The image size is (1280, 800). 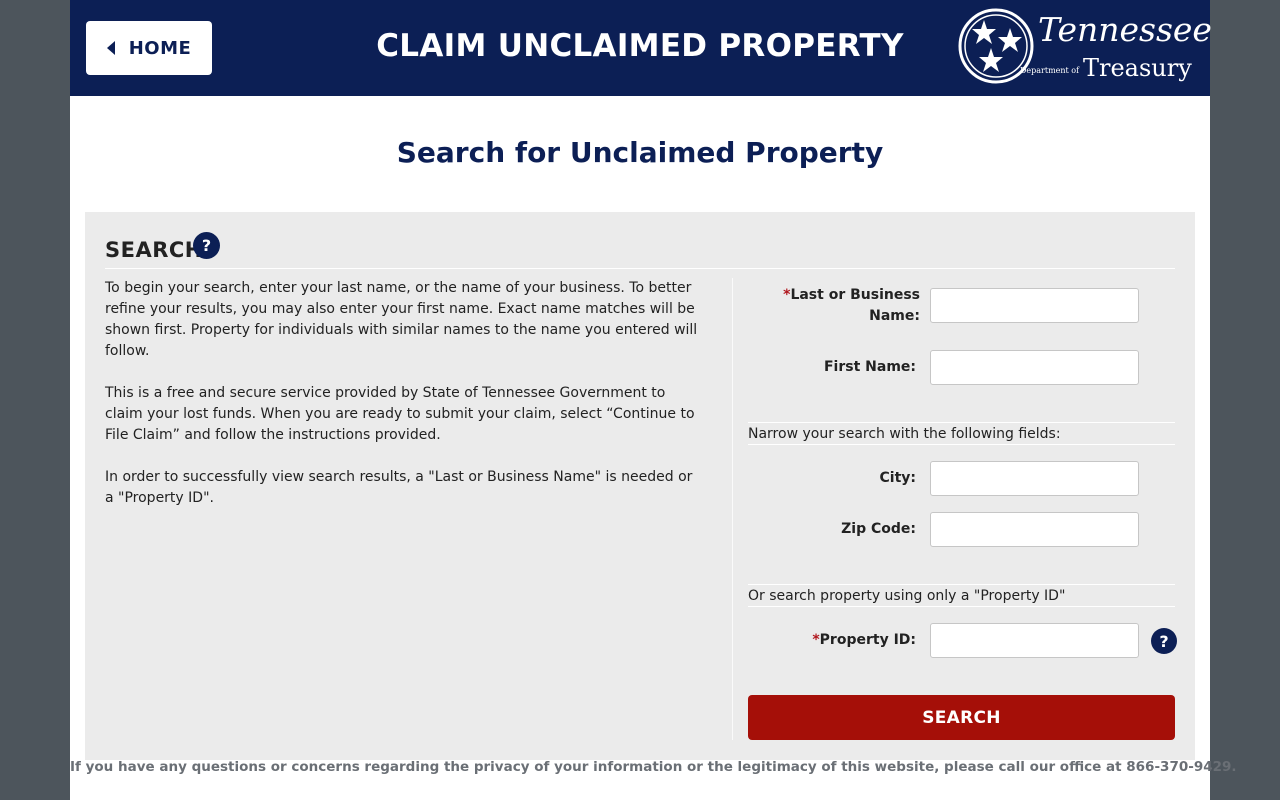 What do you see at coordinates (732, 509) in the screenshot?
I see `column-divider` at bounding box center [732, 509].